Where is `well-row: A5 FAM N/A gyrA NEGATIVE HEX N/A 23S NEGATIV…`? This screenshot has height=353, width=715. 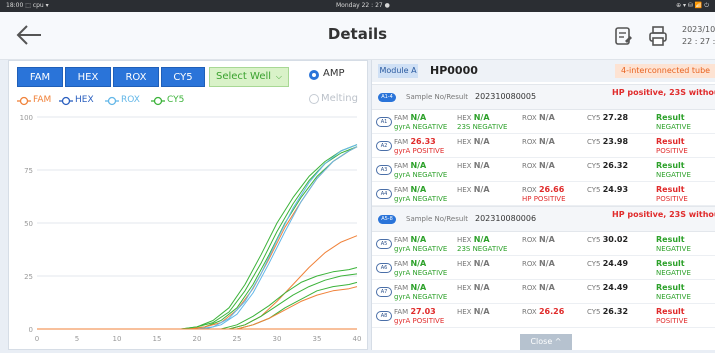 well-row: A5 FAM N/A gyrA NEGATIVE HEX N/A 23S NEGATIV… is located at coordinates (543, 244).